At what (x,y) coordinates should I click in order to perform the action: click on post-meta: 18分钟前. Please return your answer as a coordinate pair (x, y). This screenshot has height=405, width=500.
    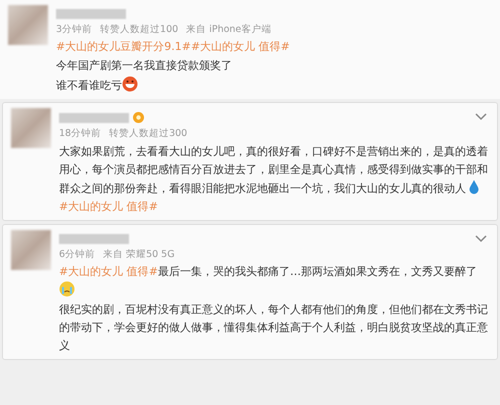
    Looking at the image, I should click on (80, 134).